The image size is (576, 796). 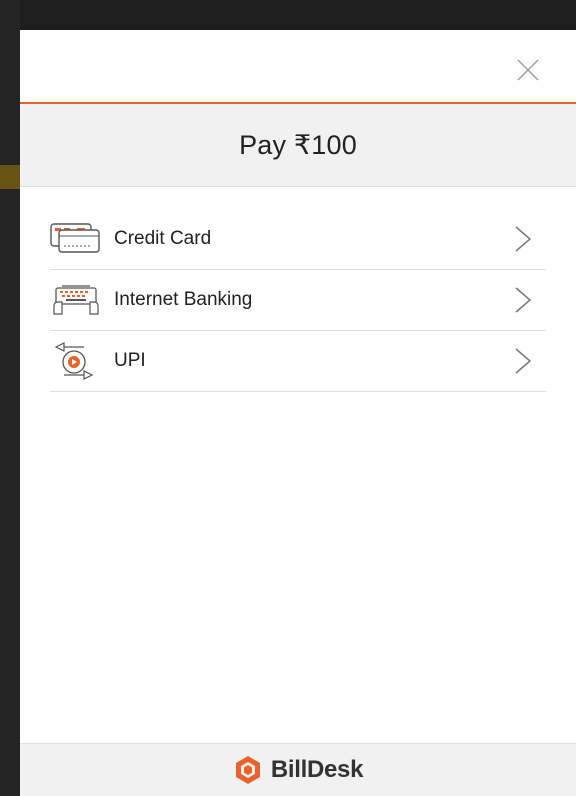 I want to click on pay-title: Pay ₹100, so click(x=298, y=144).